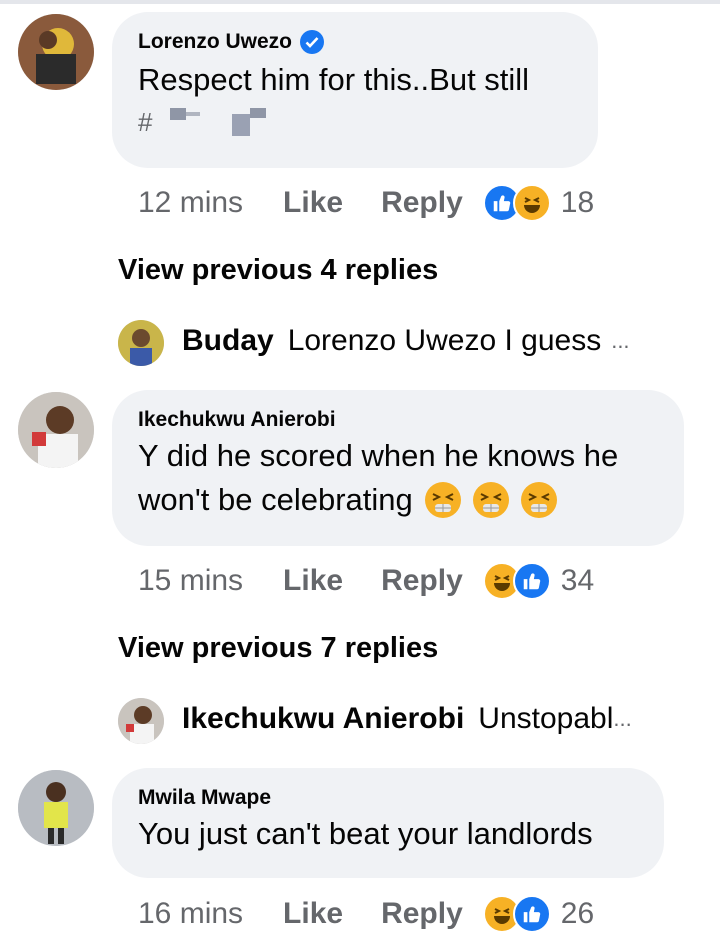 The image size is (720, 947). What do you see at coordinates (388, 798) in the screenshot?
I see `comment-author: Mwila Mwape` at bounding box center [388, 798].